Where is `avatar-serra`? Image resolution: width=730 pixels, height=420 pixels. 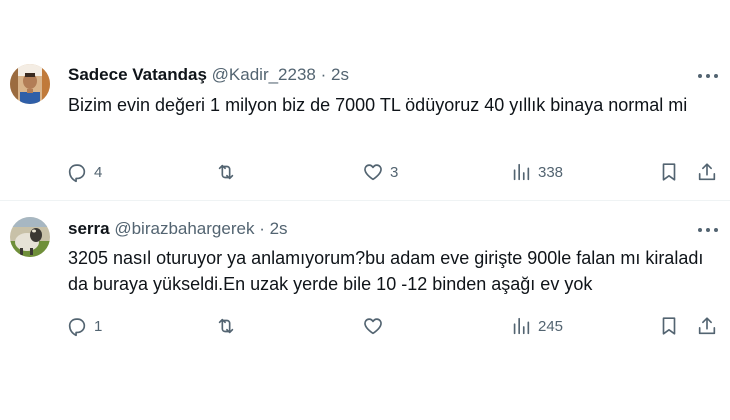 avatar-serra is located at coordinates (30, 237).